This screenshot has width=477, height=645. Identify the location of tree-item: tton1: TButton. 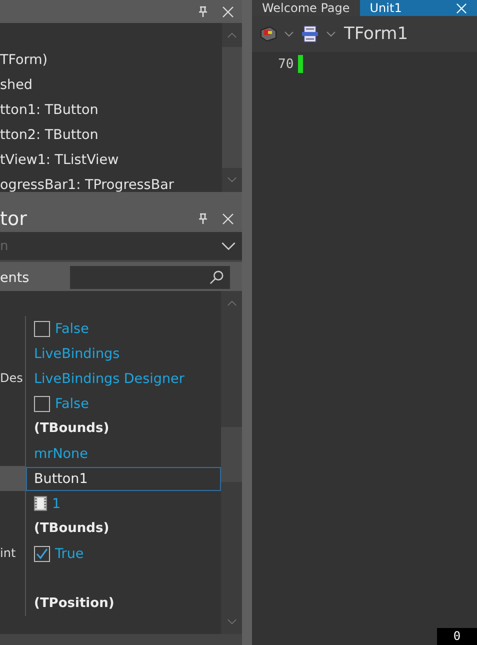
(111, 110).